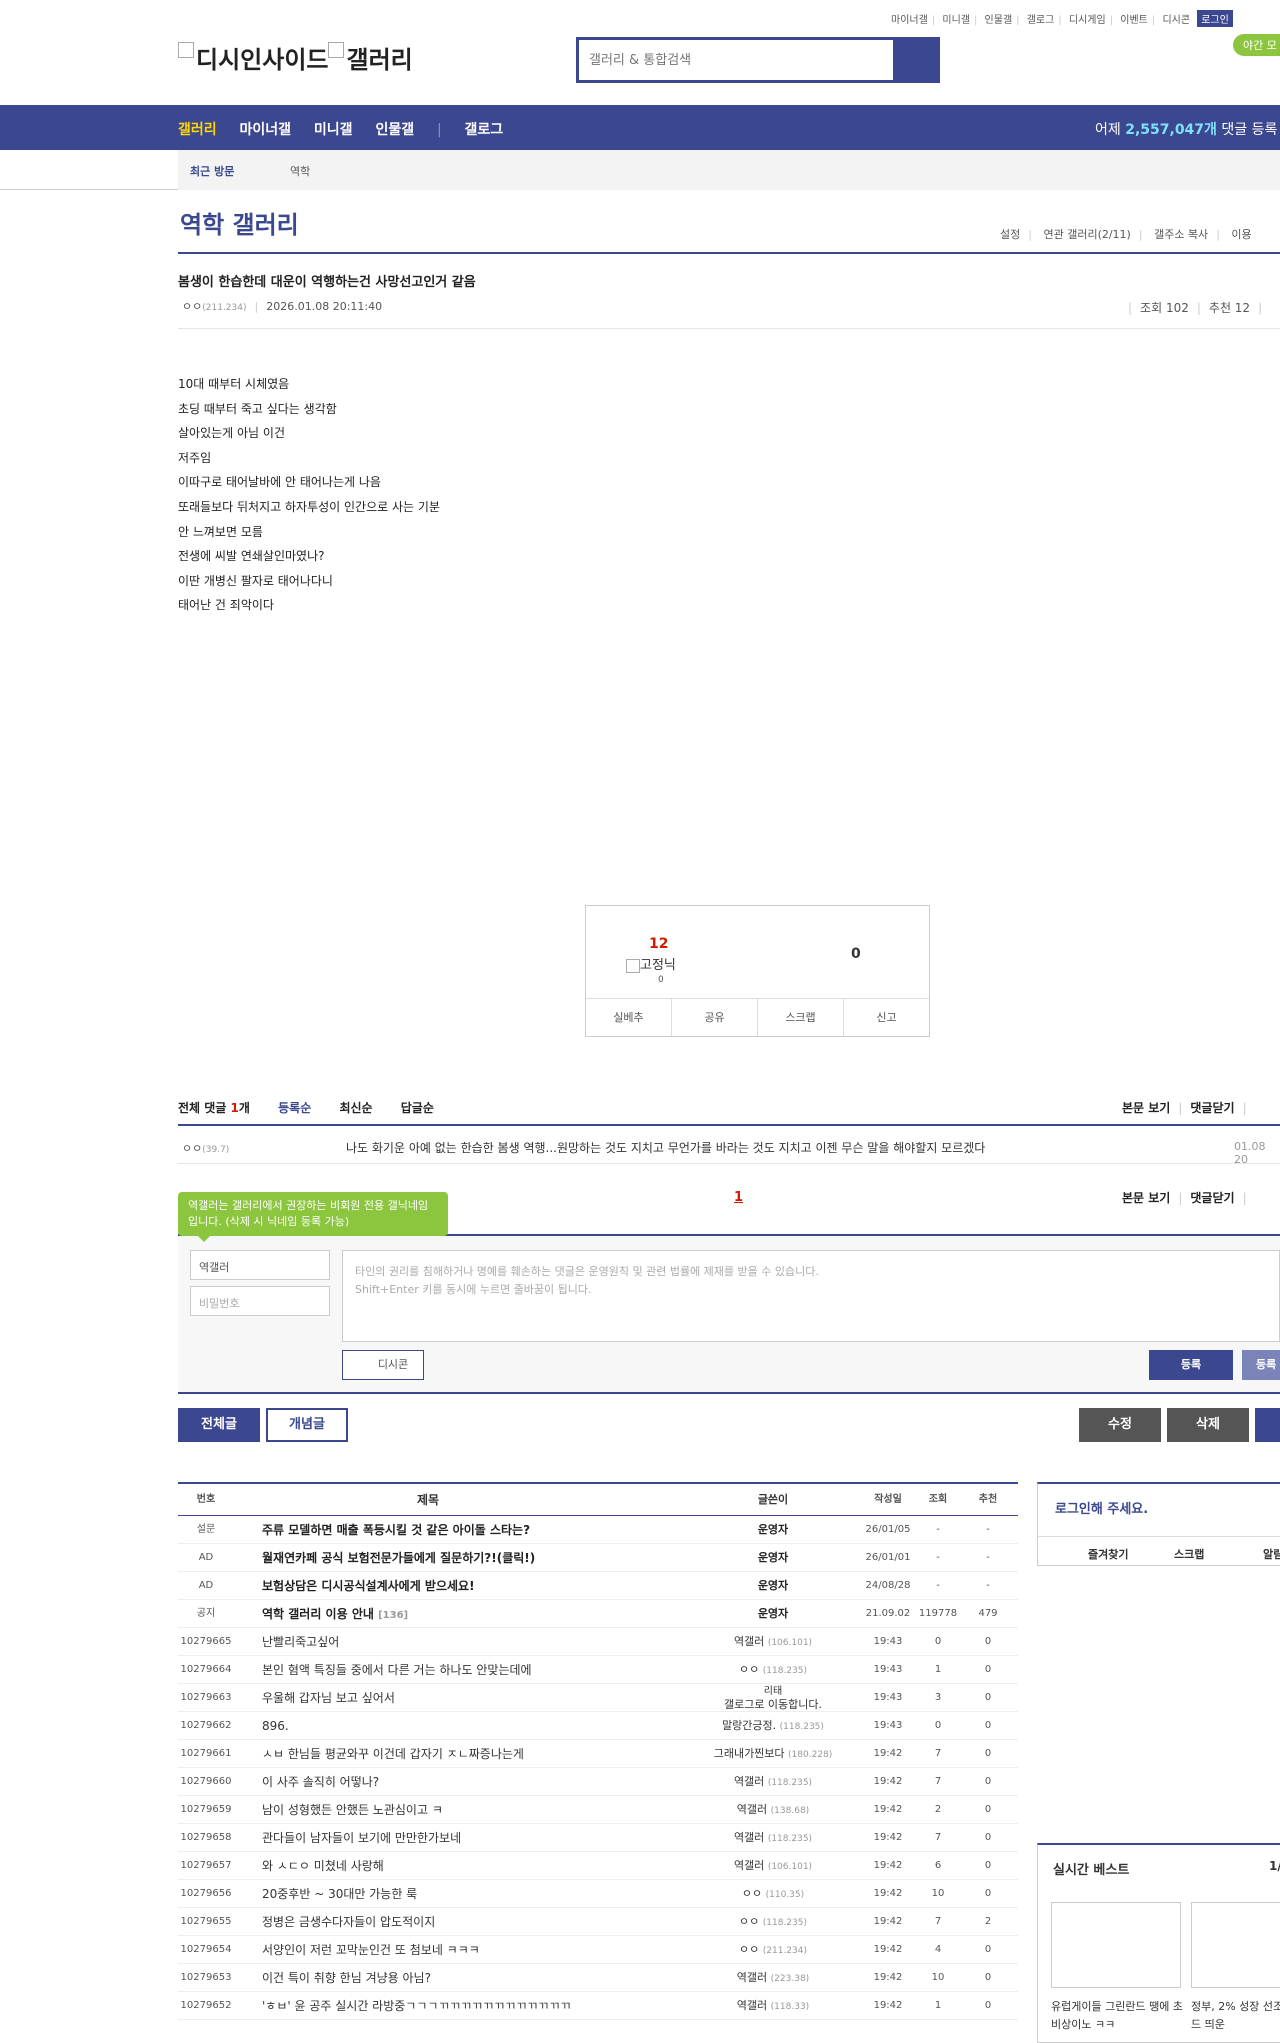 Image resolution: width=1280 pixels, height=2043 pixels. I want to click on best-recommend-button: 실베추, so click(629, 1017).